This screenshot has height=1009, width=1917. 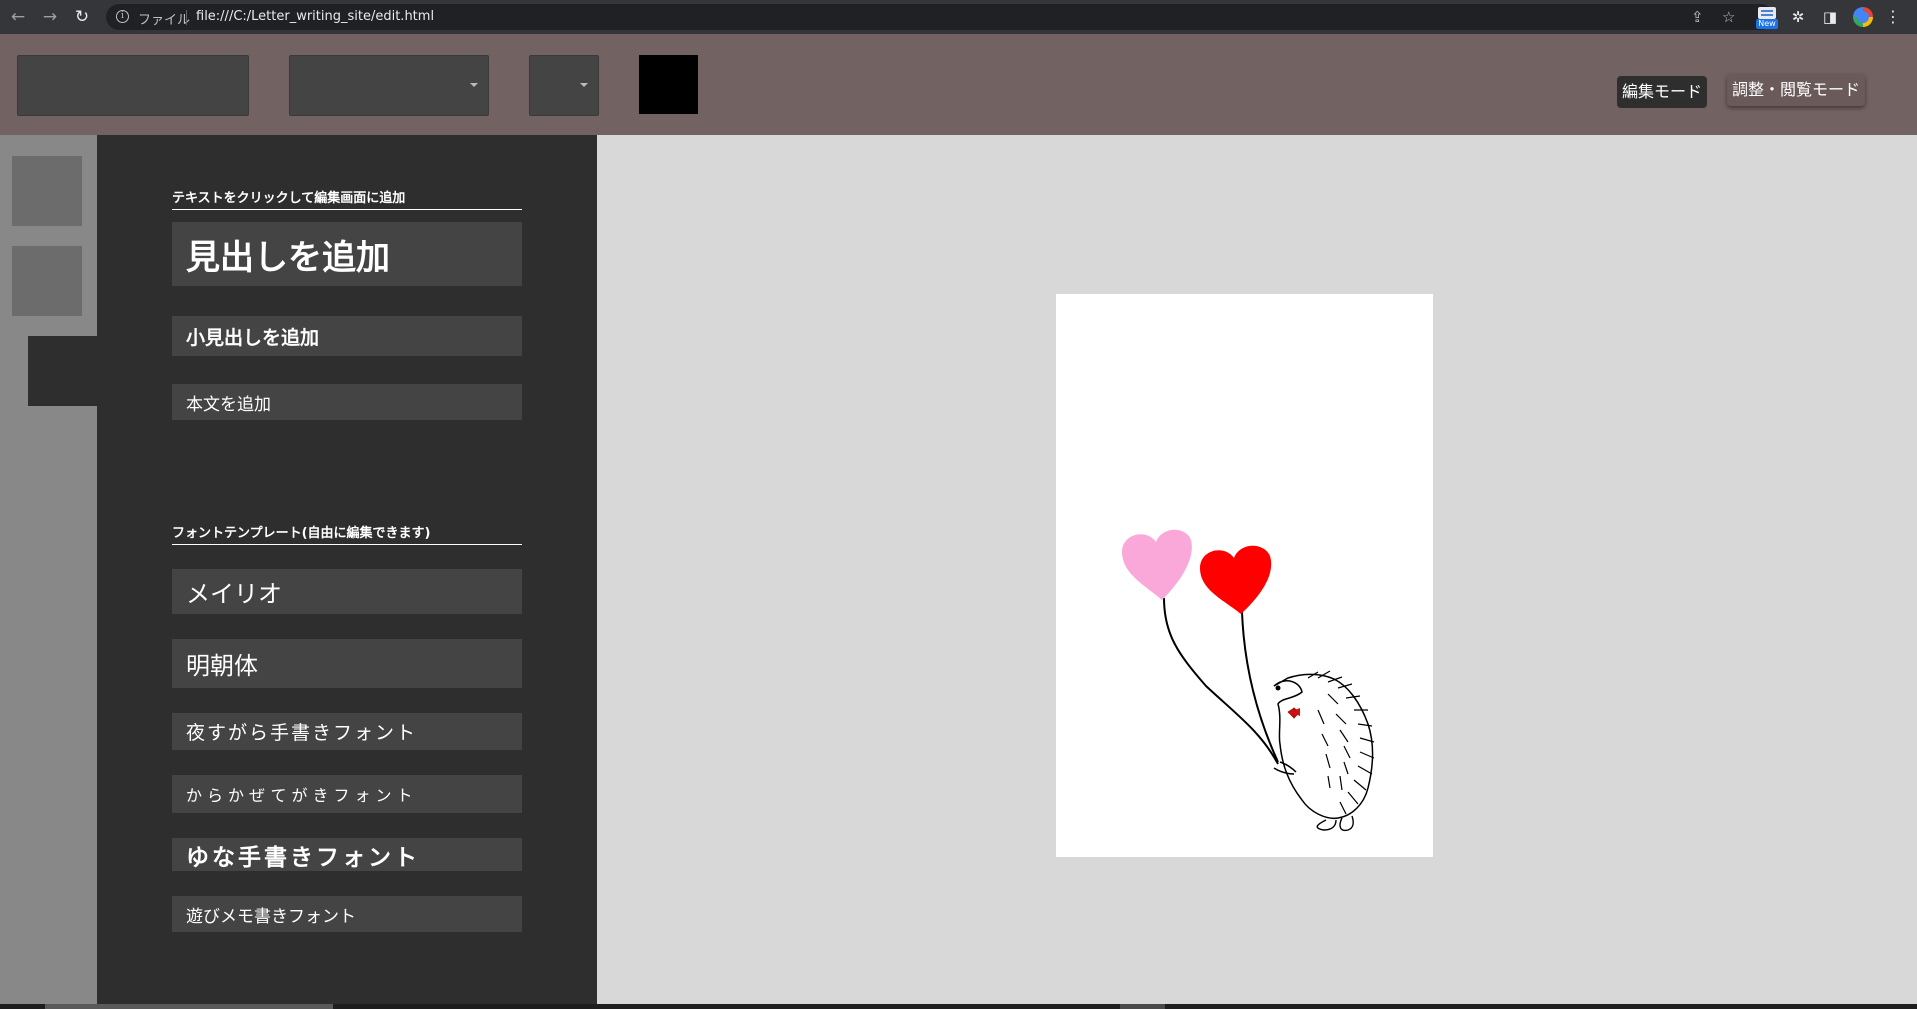 What do you see at coordinates (1157, 564) in the screenshot?
I see `pink-heart-balloon` at bounding box center [1157, 564].